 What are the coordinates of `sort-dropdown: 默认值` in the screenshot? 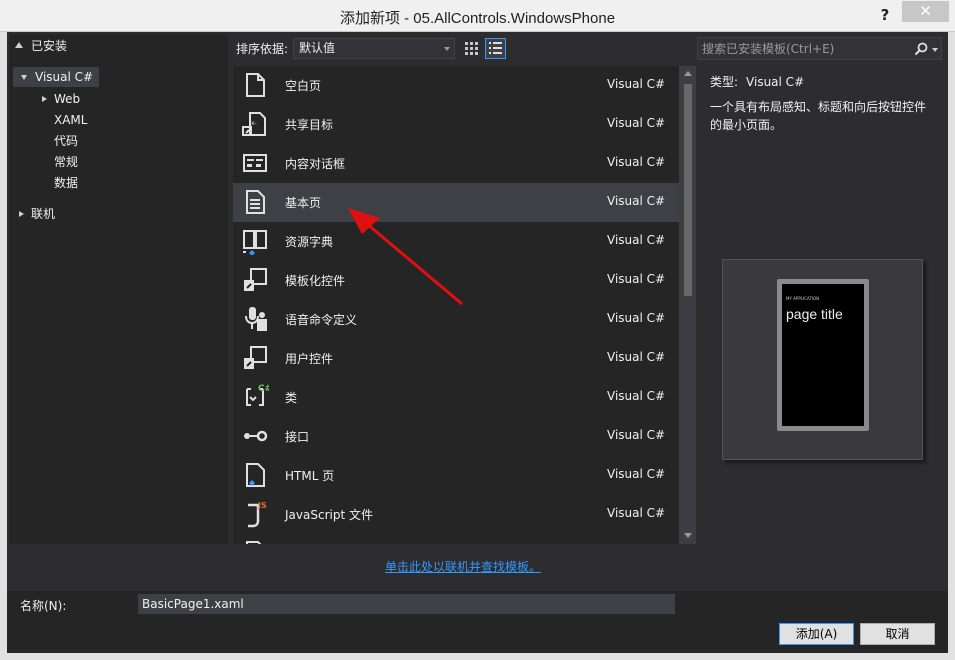 It's located at (374, 48).